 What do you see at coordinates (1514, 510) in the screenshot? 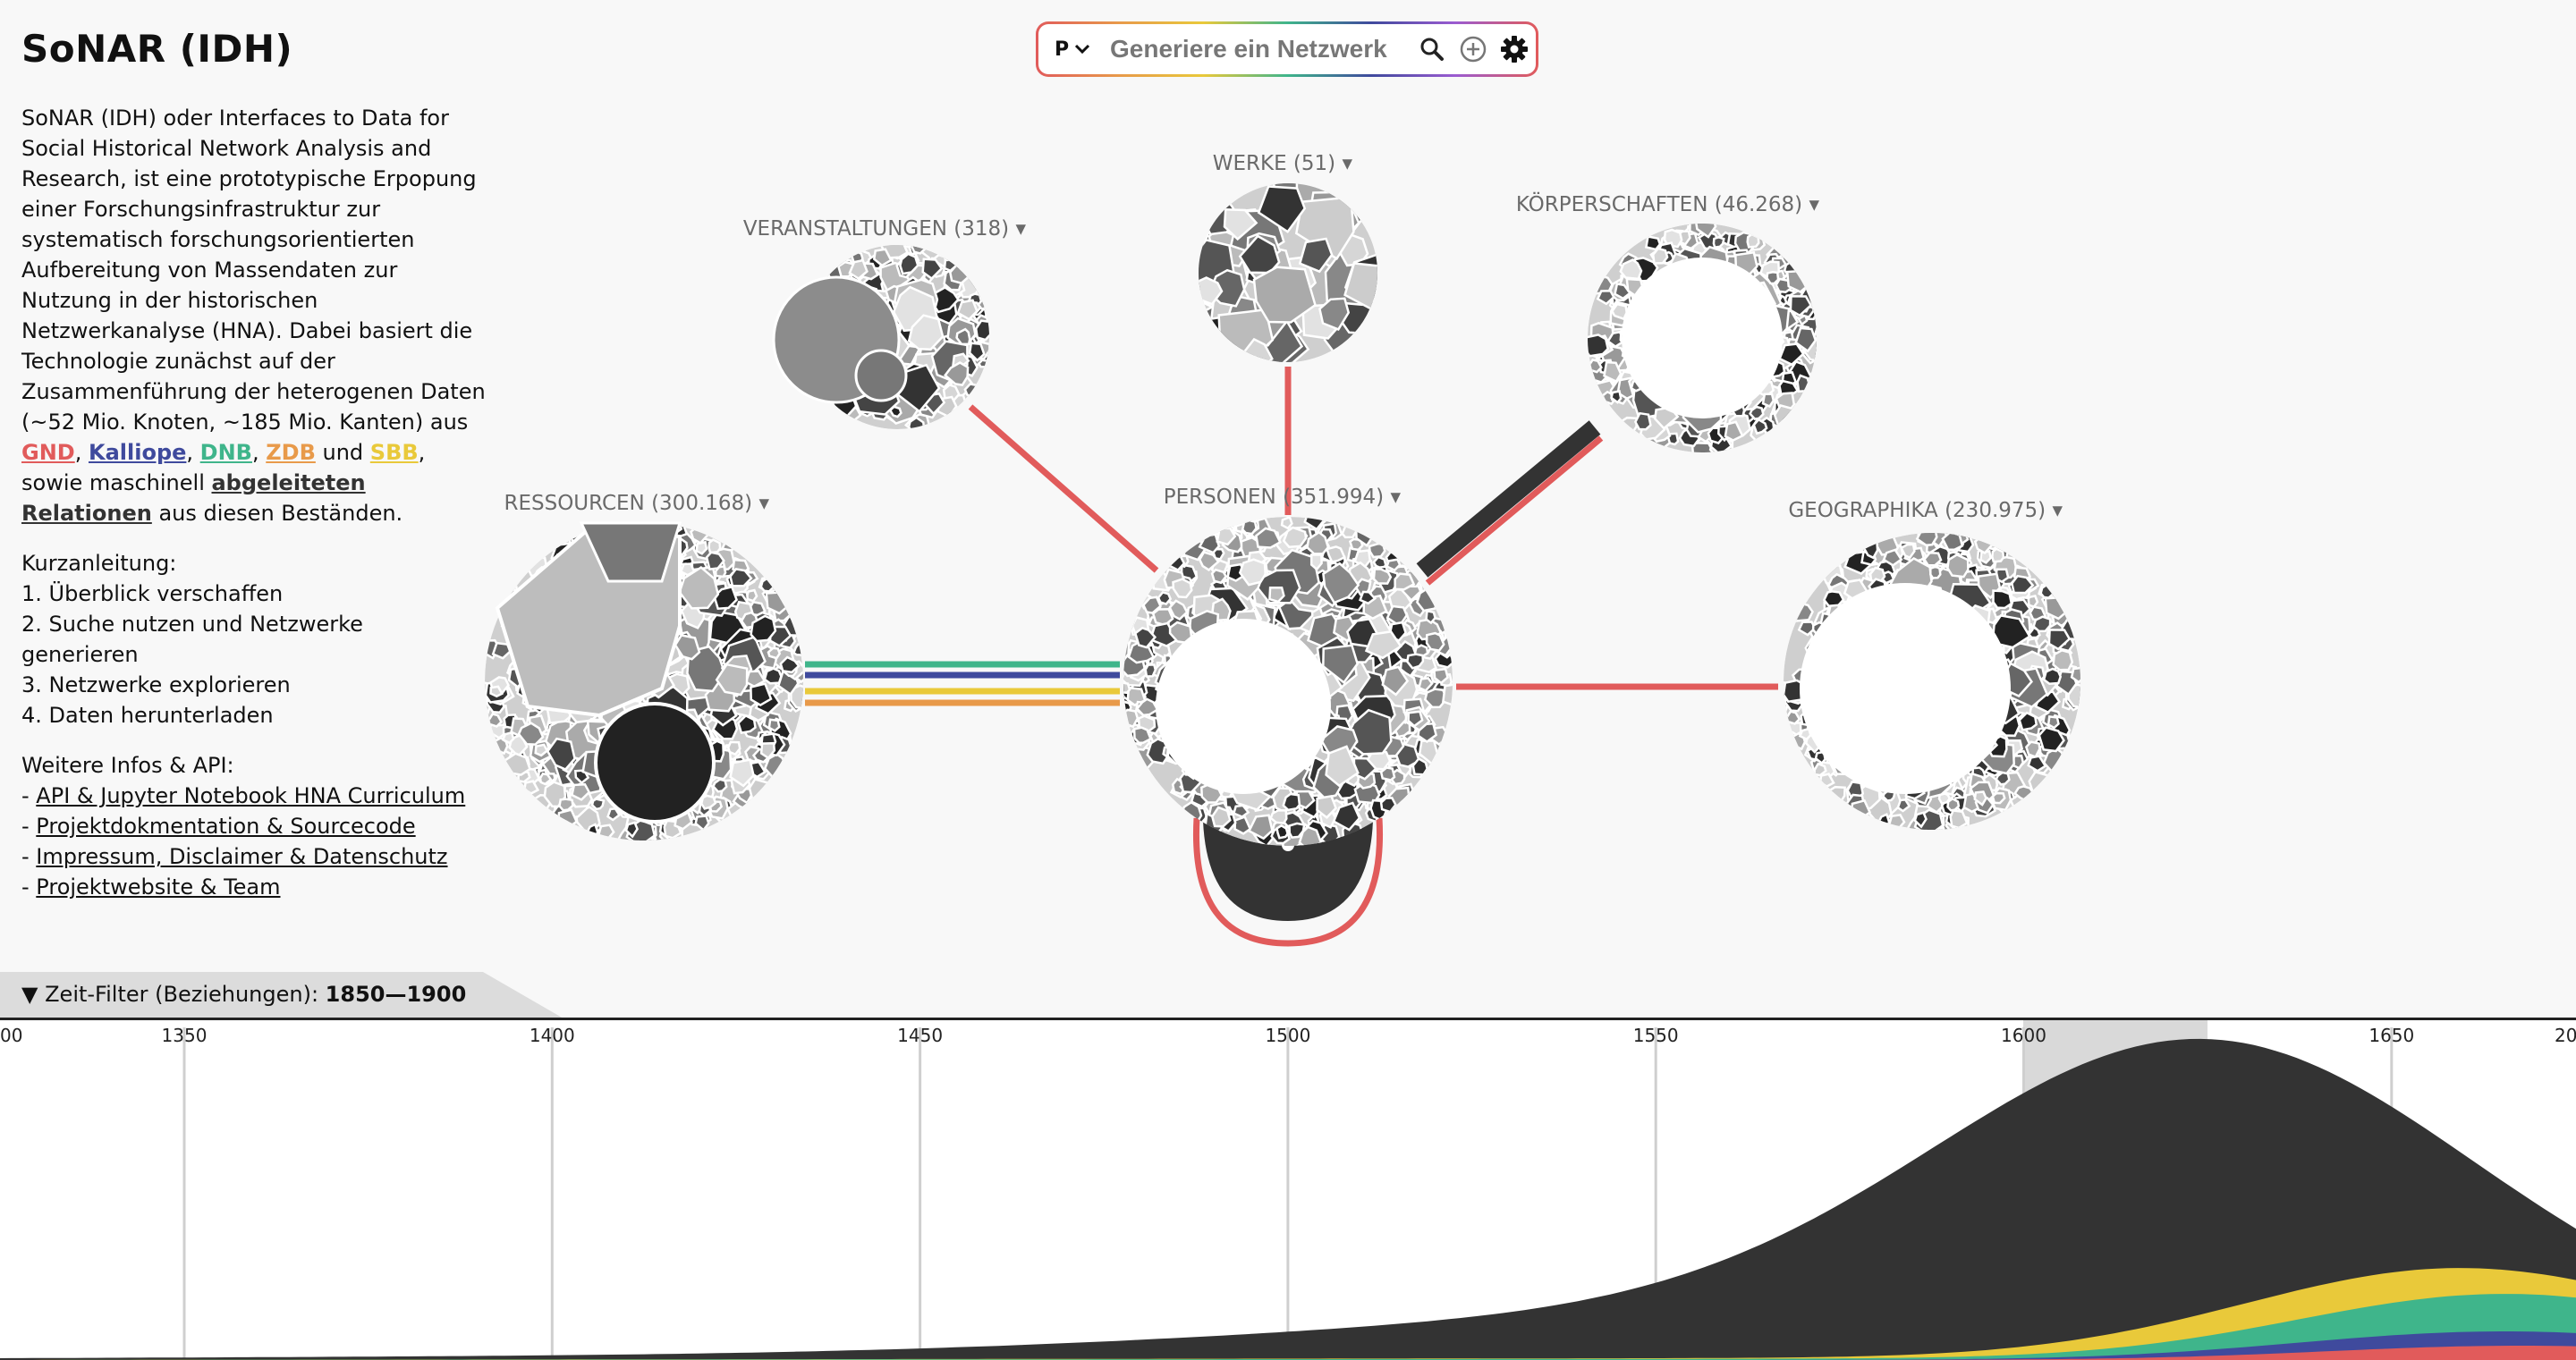
I see `edge-koerperschaften-personen-red` at bounding box center [1514, 510].